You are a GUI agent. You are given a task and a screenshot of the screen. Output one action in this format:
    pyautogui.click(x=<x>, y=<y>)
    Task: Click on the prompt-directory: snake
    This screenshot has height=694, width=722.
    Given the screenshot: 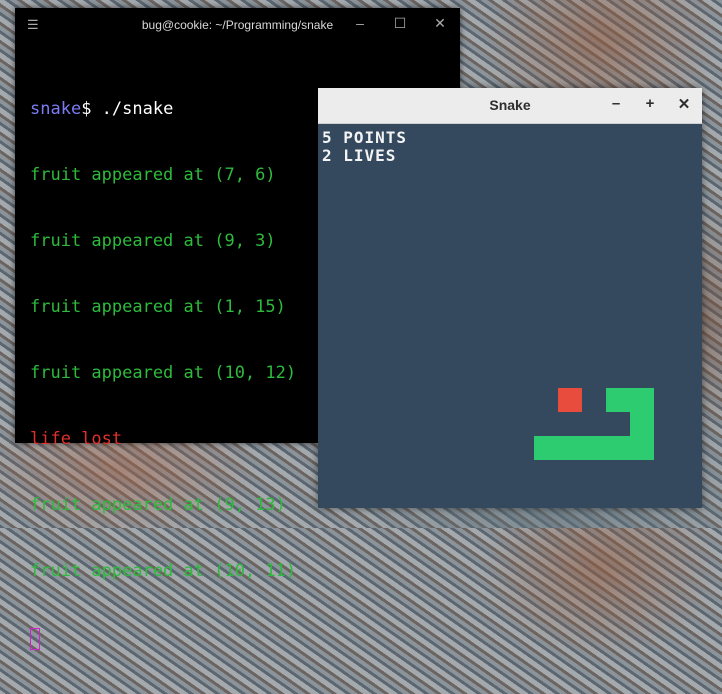 What is the action you would take?
    pyautogui.click(x=56, y=109)
    